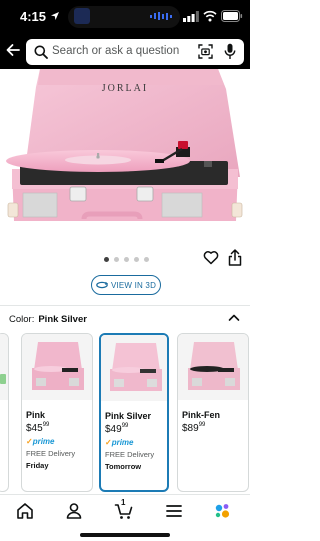 The height and width of the screenshot is (541, 320). Describe the element at coordinates (205, 51) in the screenshot. I see `camera-scan-icon` at that location.